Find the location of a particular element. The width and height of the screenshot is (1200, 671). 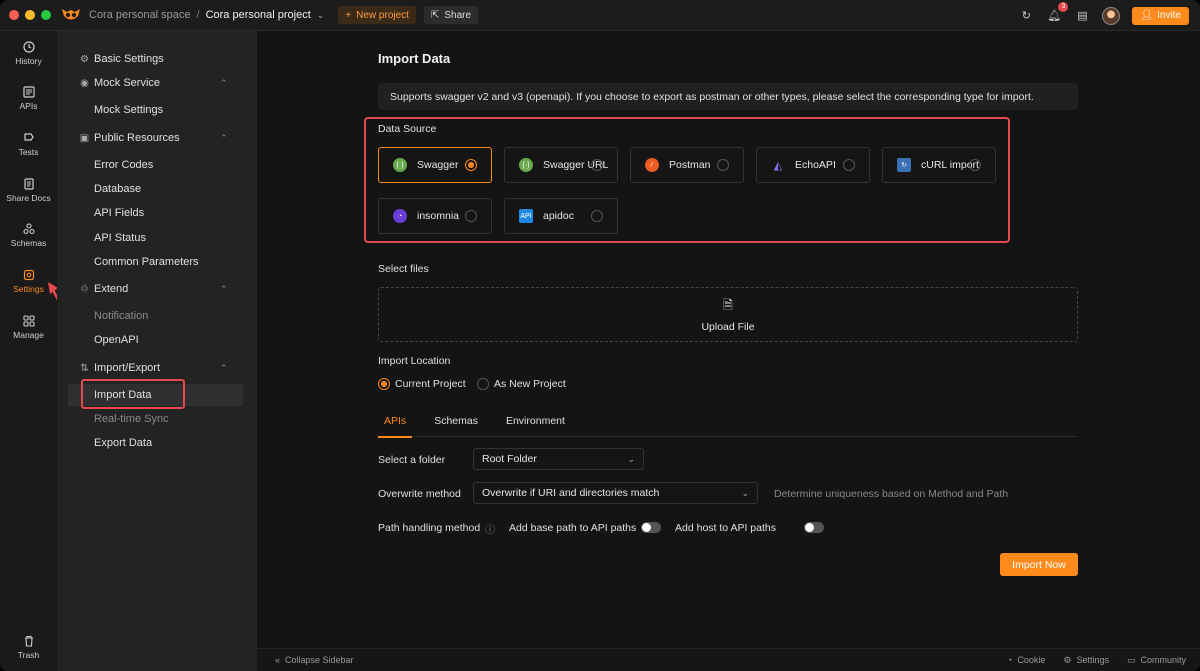

sidebar-item-label: Basic Settings is located at coordinates (129, 59).